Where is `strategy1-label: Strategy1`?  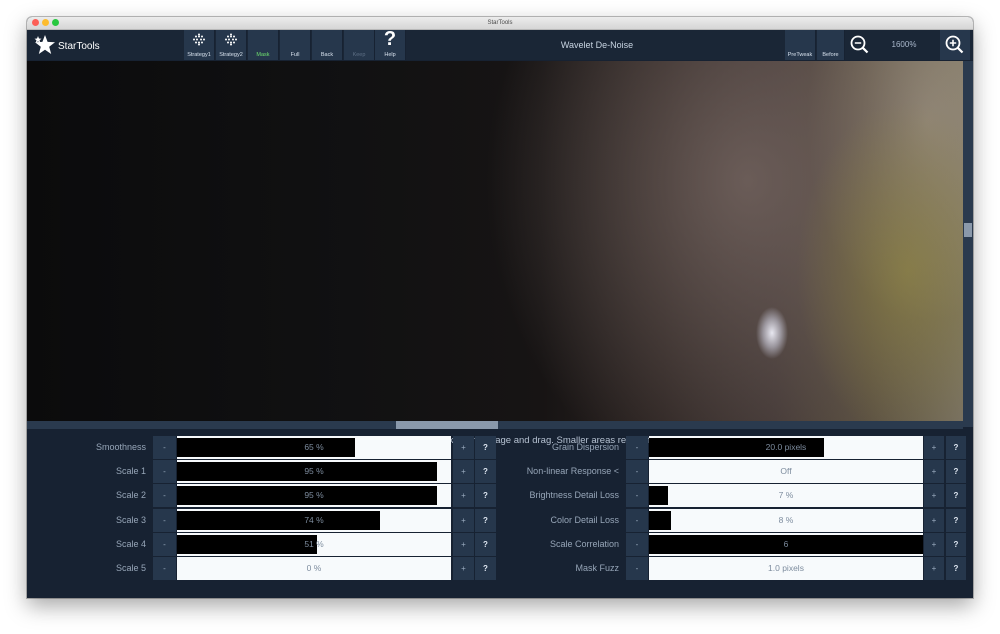 strategy1-label: Strategy1 is located at coordinates (199, 55).